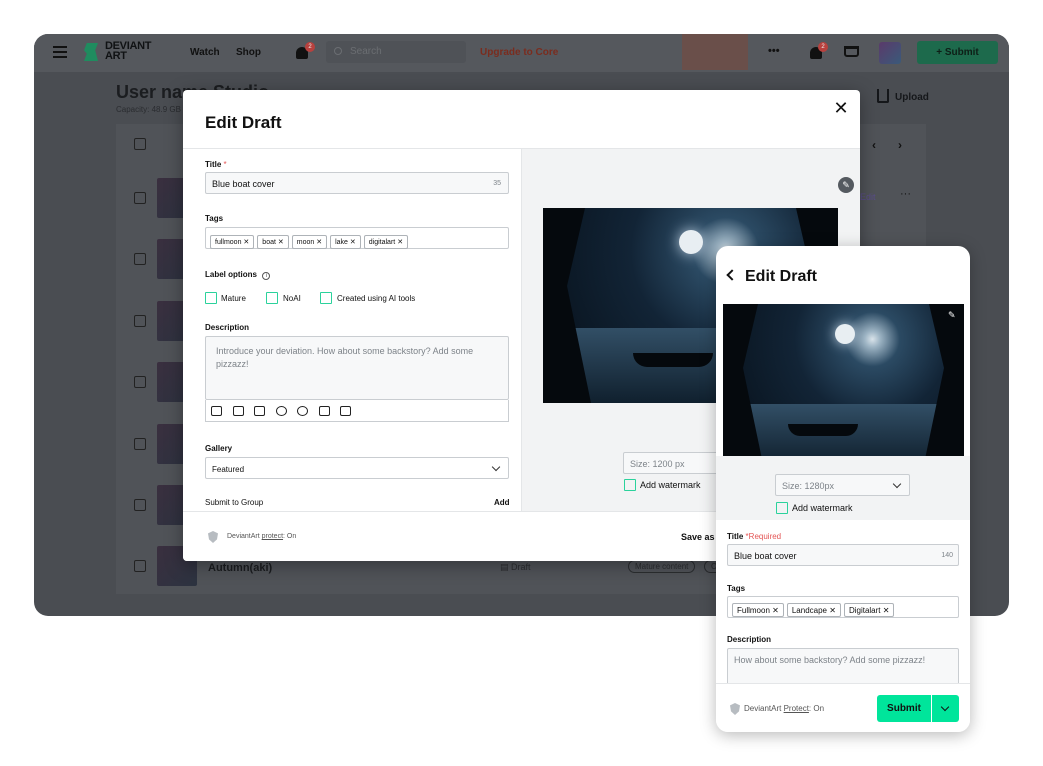 This screenshot has width=1043, height=766. I want to click on tag-label: Landcape, so click(809, 610).